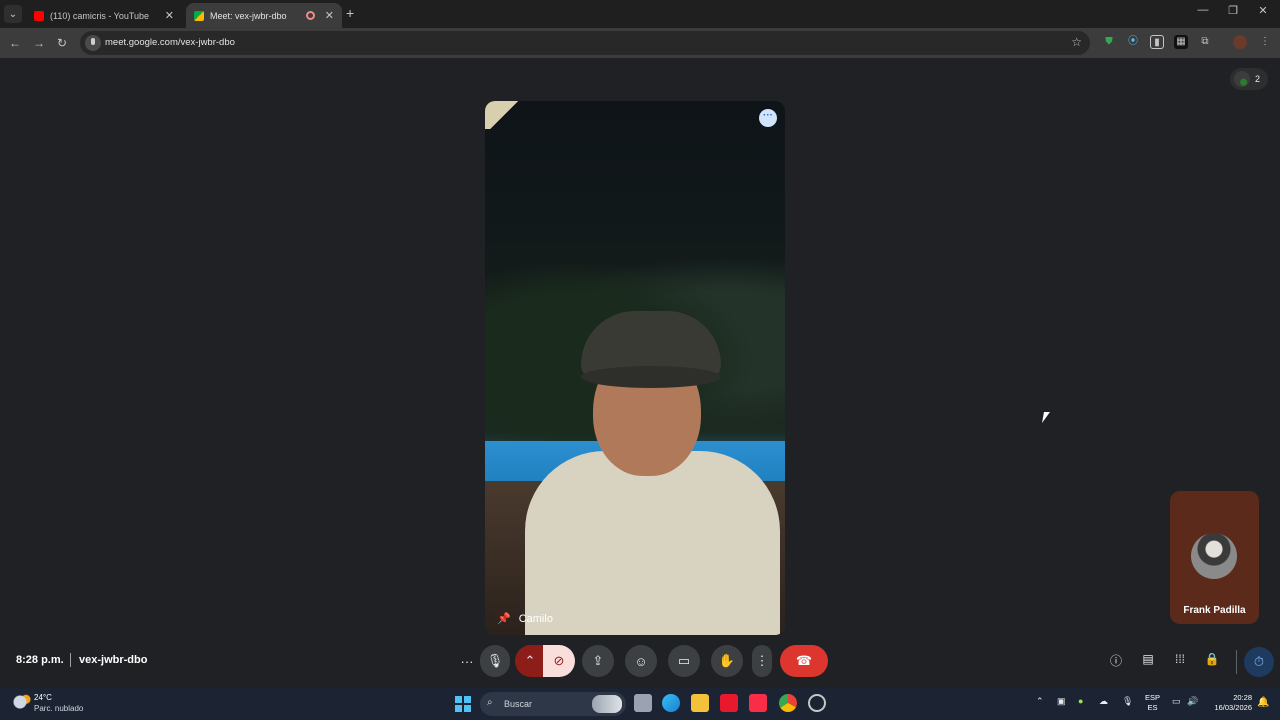  I want to click on meeting-time: 8:28 p.m., so click(40, 660).